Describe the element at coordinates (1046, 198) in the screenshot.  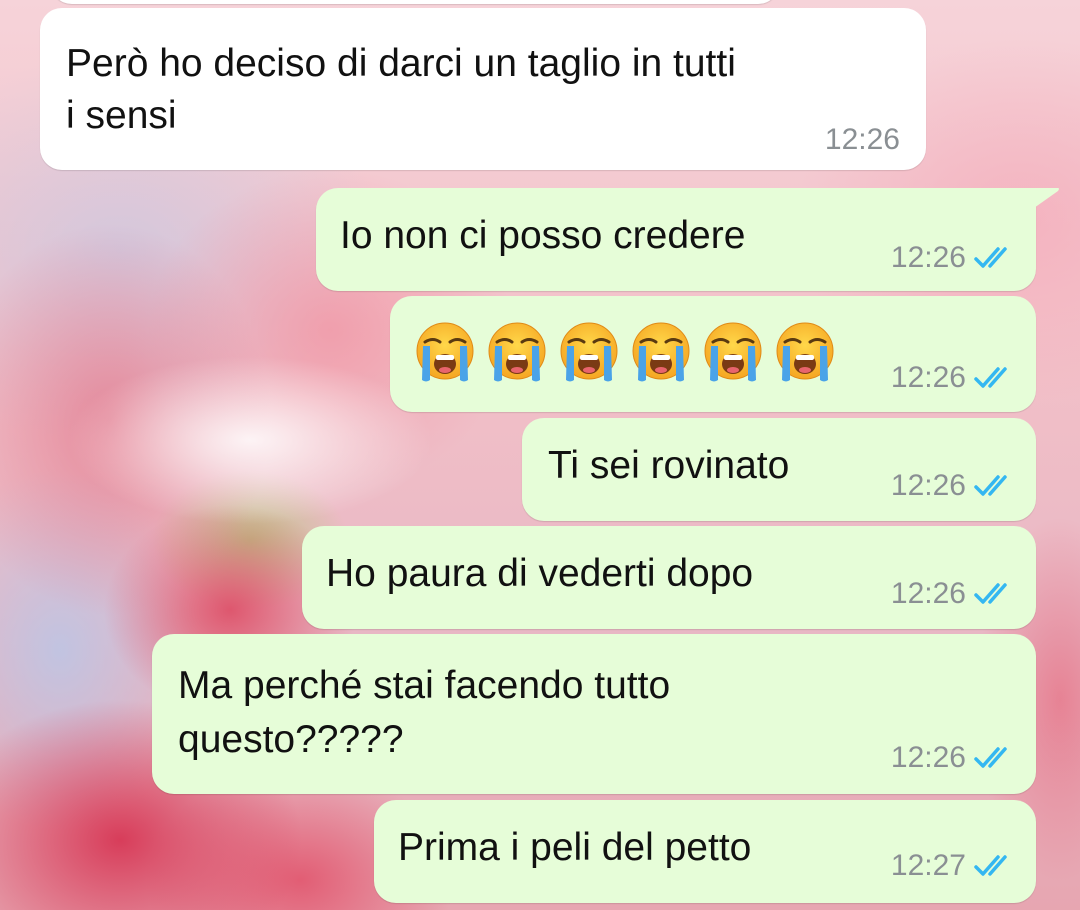
I see `bubble-tail` at that location.